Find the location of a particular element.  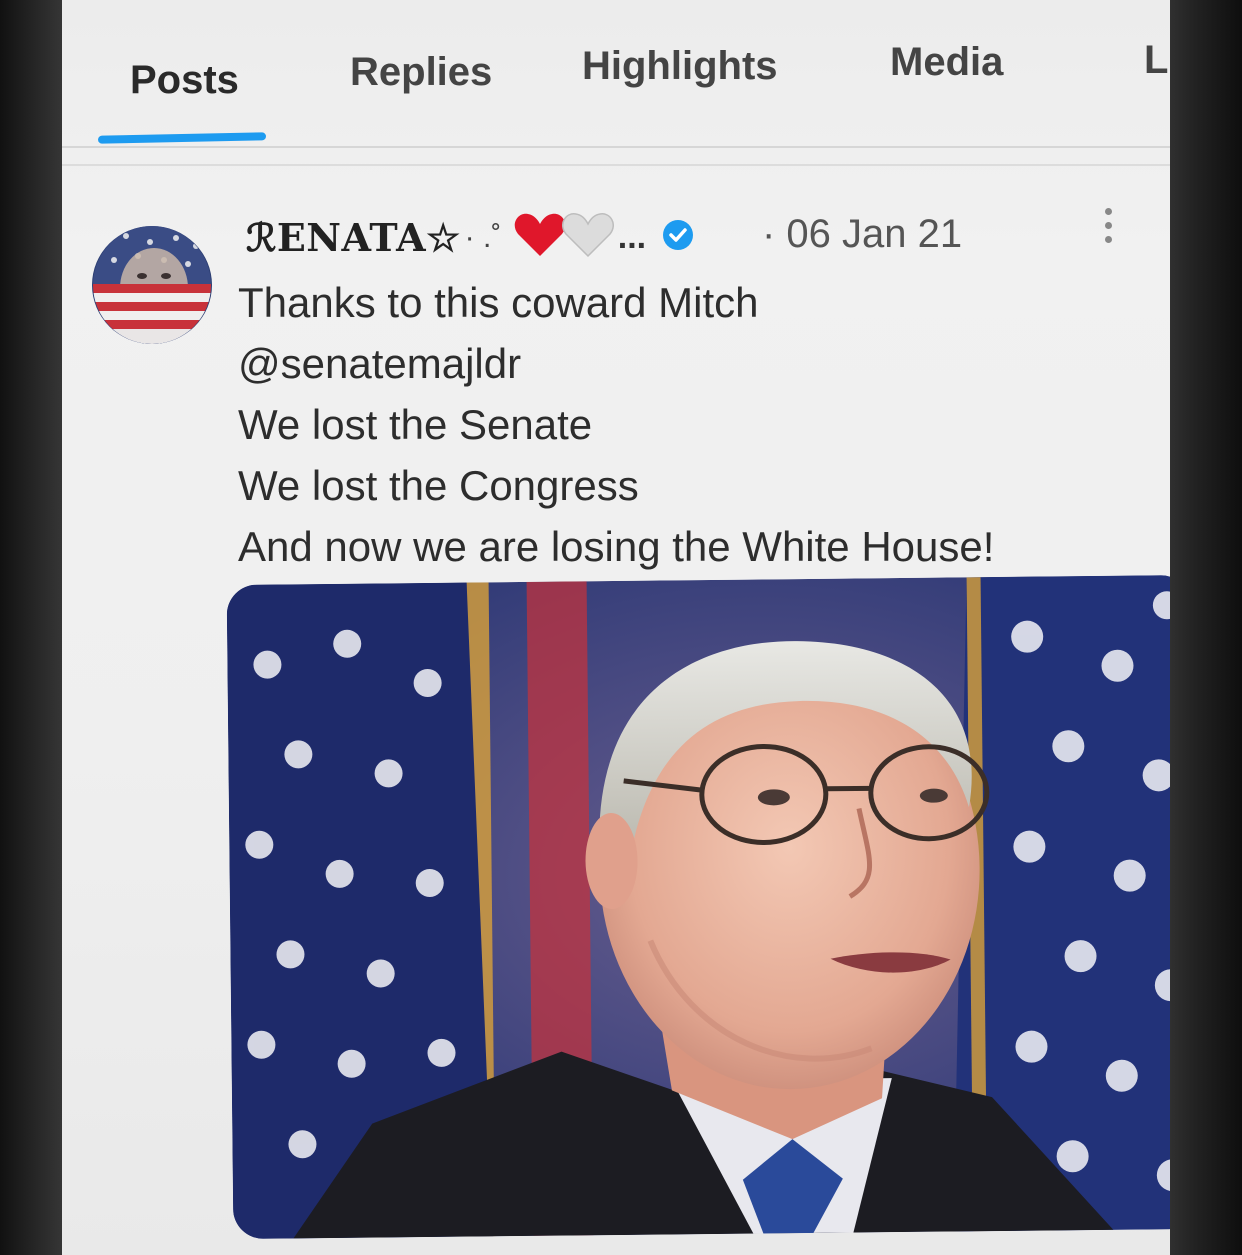

more-options-icon is located at coordinates (1108, 226).